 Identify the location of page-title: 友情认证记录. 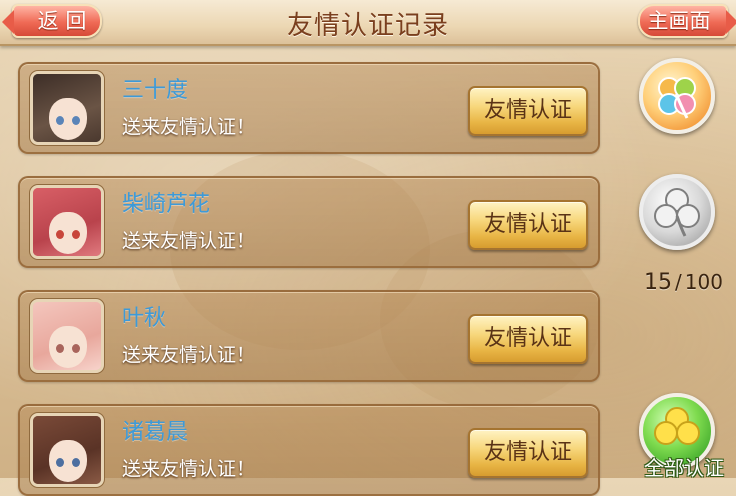
(367, 26).